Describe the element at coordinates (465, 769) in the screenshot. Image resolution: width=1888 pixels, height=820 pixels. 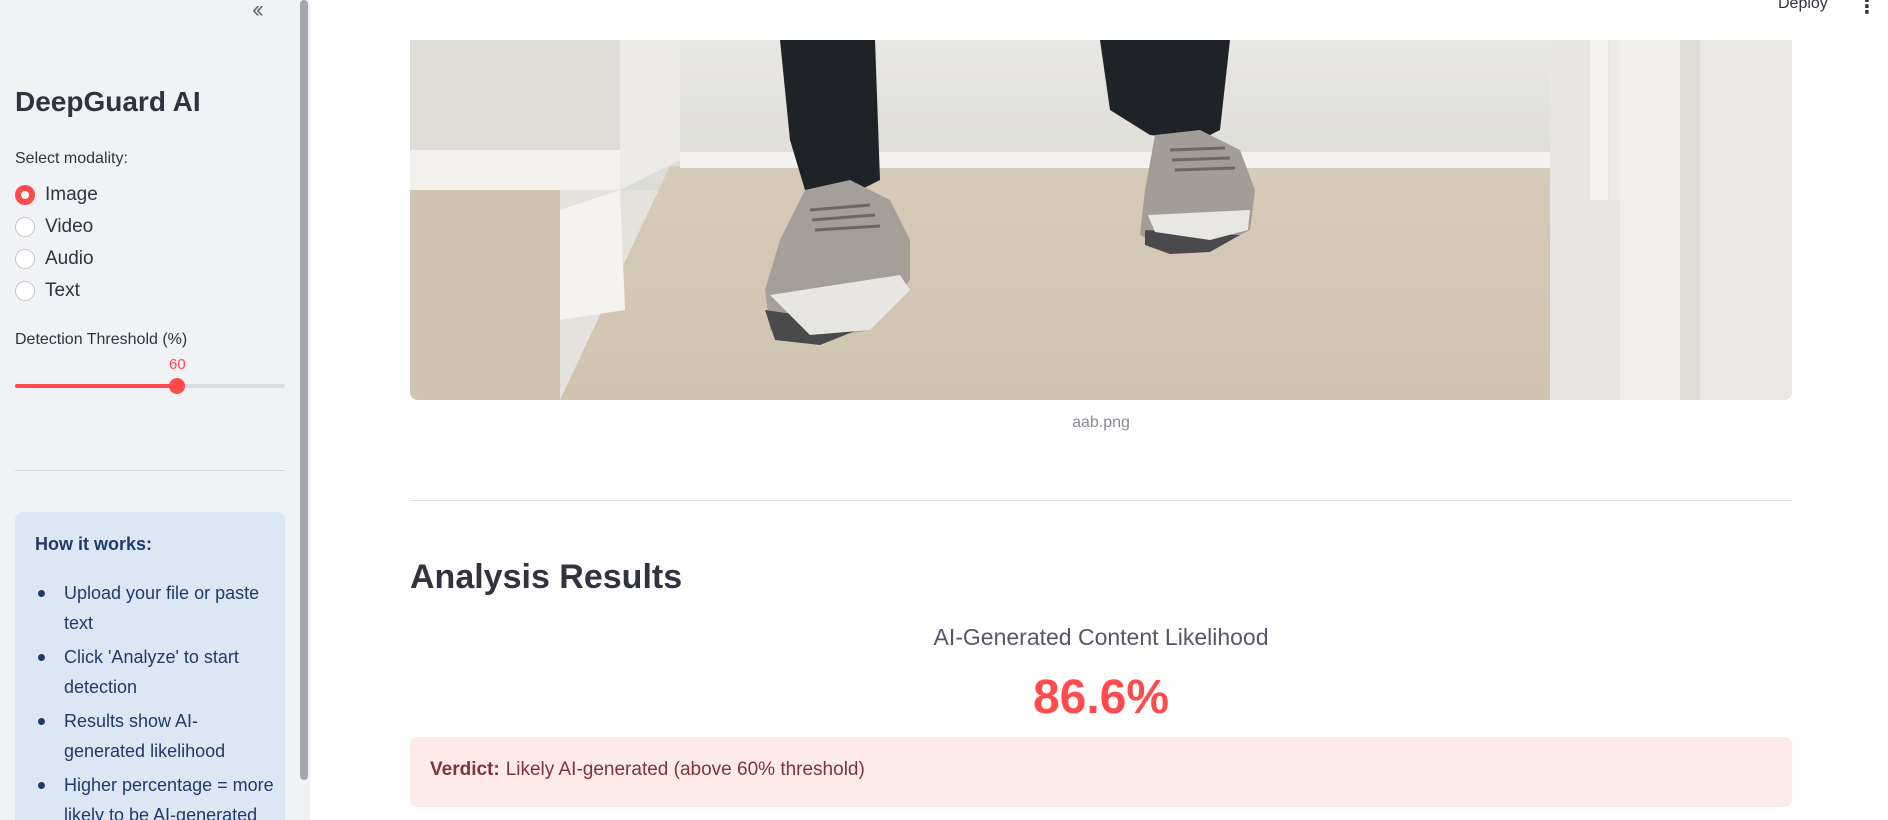
I see `verdict-label: Verdict:` at that location.